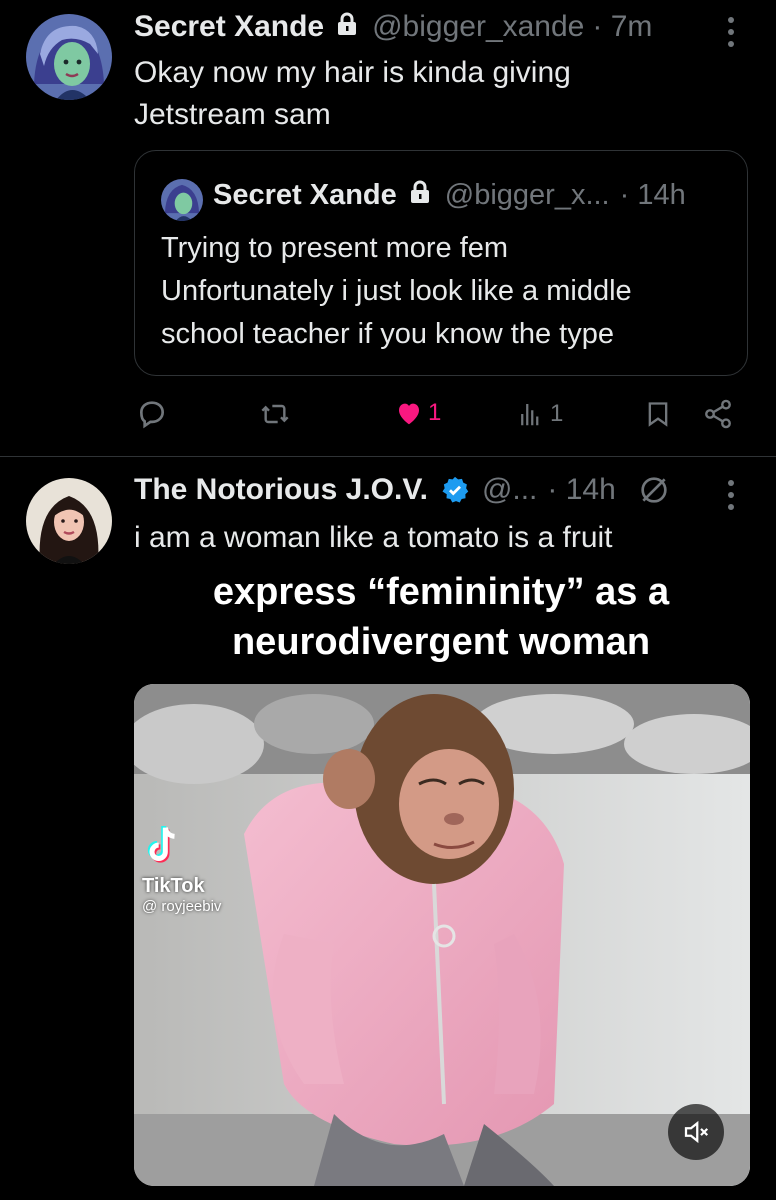 This screenshot has height=1200, width=776. I want to click on timestamp: · 7m, so click(622, 27).